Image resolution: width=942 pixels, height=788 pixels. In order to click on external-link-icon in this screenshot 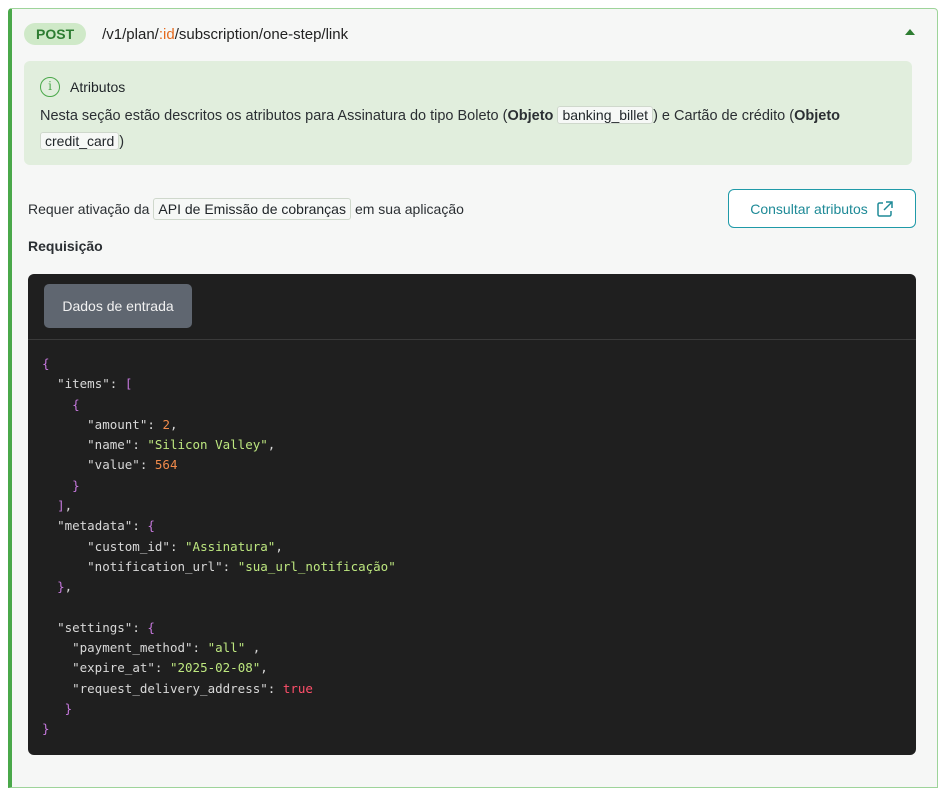, I will do `click(885, 208)`.